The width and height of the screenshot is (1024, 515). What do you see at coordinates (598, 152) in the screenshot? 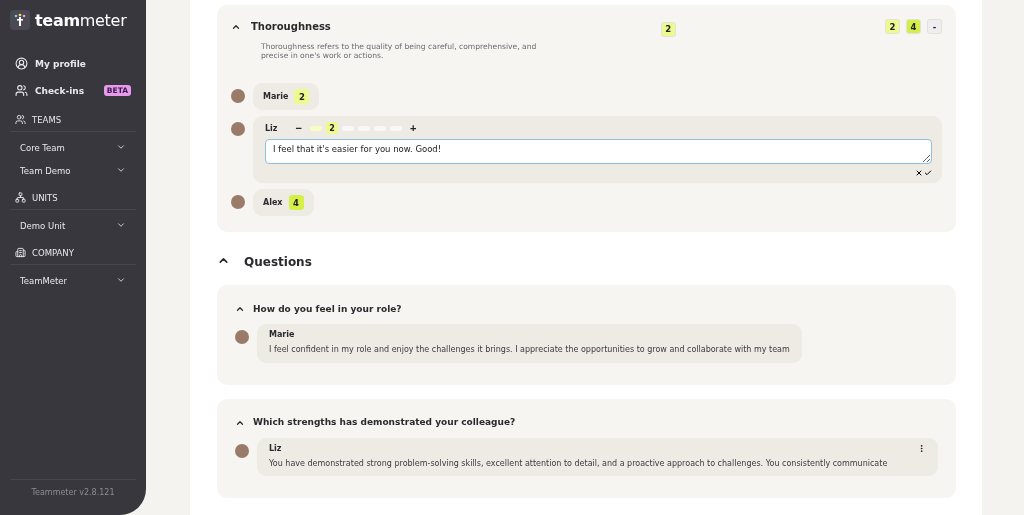
I see `comment-field: I feel that it's easier for you now. Good!` at bounding box center [598, 152].